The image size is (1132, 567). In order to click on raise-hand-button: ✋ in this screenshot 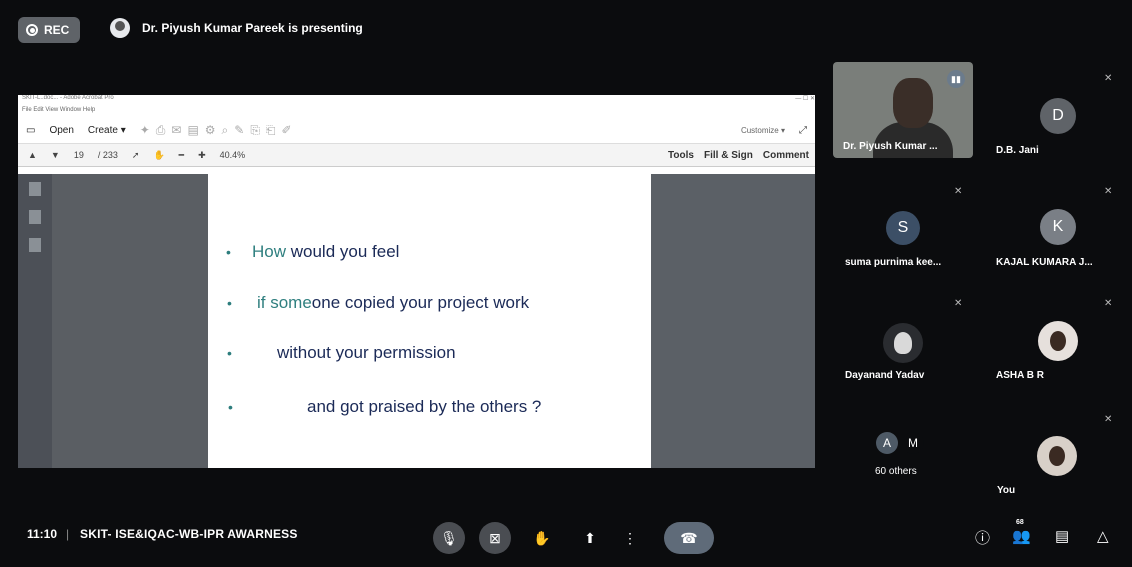, I will do `click(542, 538)`.